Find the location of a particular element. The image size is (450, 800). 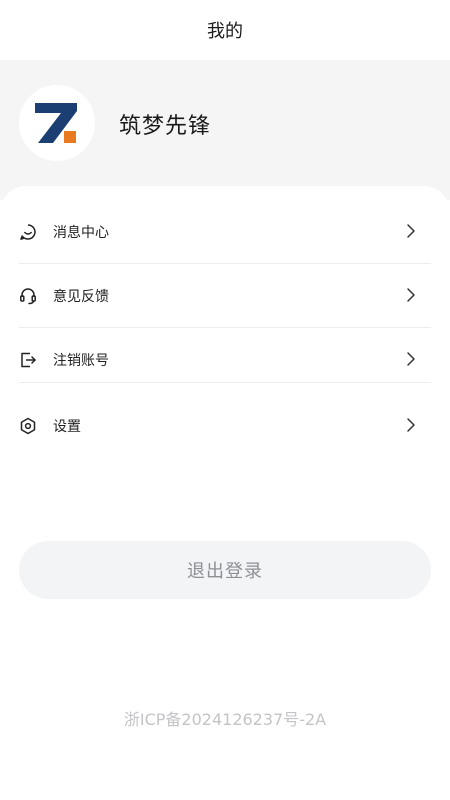

menu-item-deactivate-account: 注销账号 is located at coordinates (225, 356).